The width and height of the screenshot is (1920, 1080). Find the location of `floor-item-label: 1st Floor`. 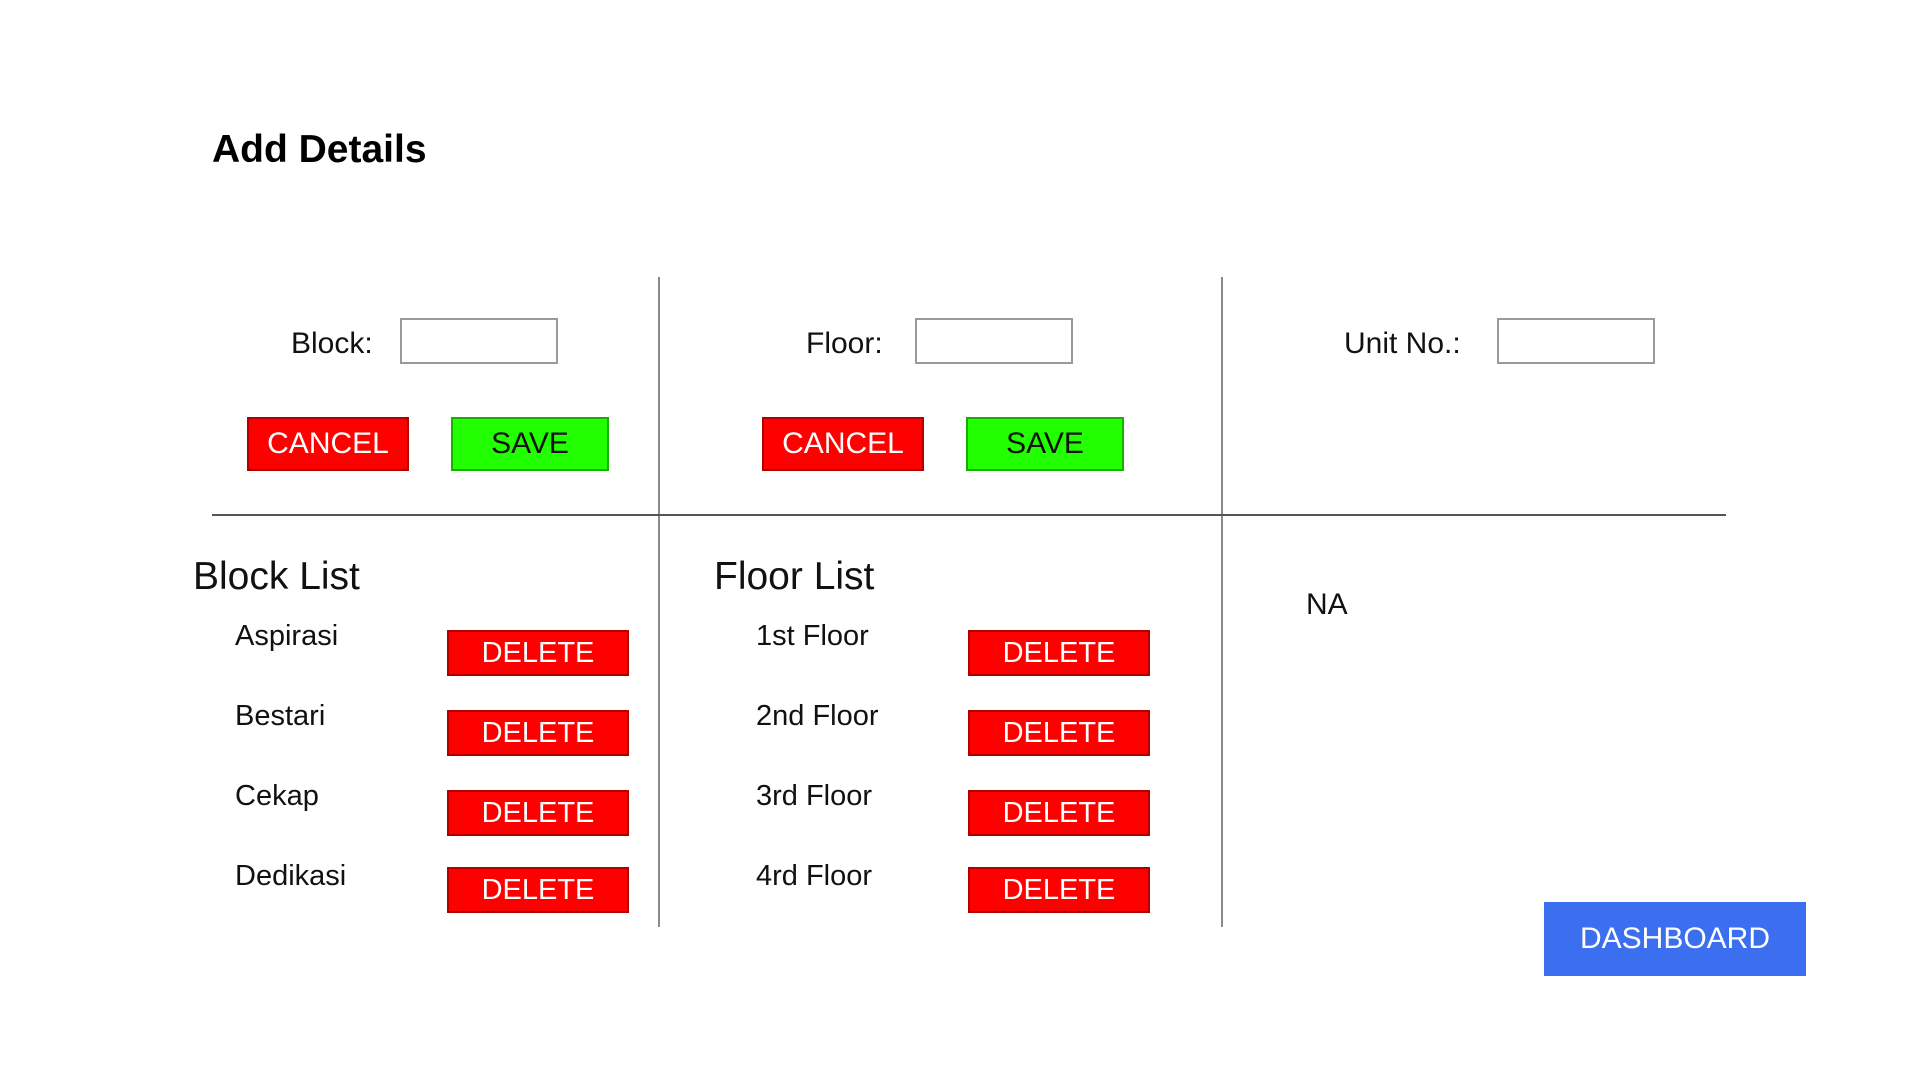

floor-item-label: 1st Floor is located at coordinates (812, 636).